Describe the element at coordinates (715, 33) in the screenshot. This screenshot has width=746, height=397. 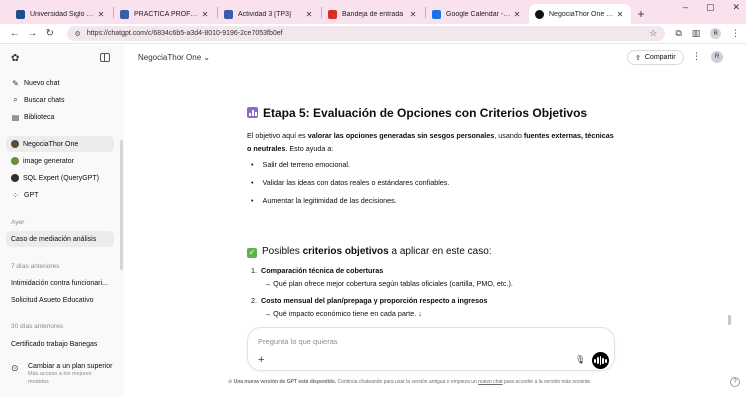
I see `browser-profile-avatar: R` at that location.